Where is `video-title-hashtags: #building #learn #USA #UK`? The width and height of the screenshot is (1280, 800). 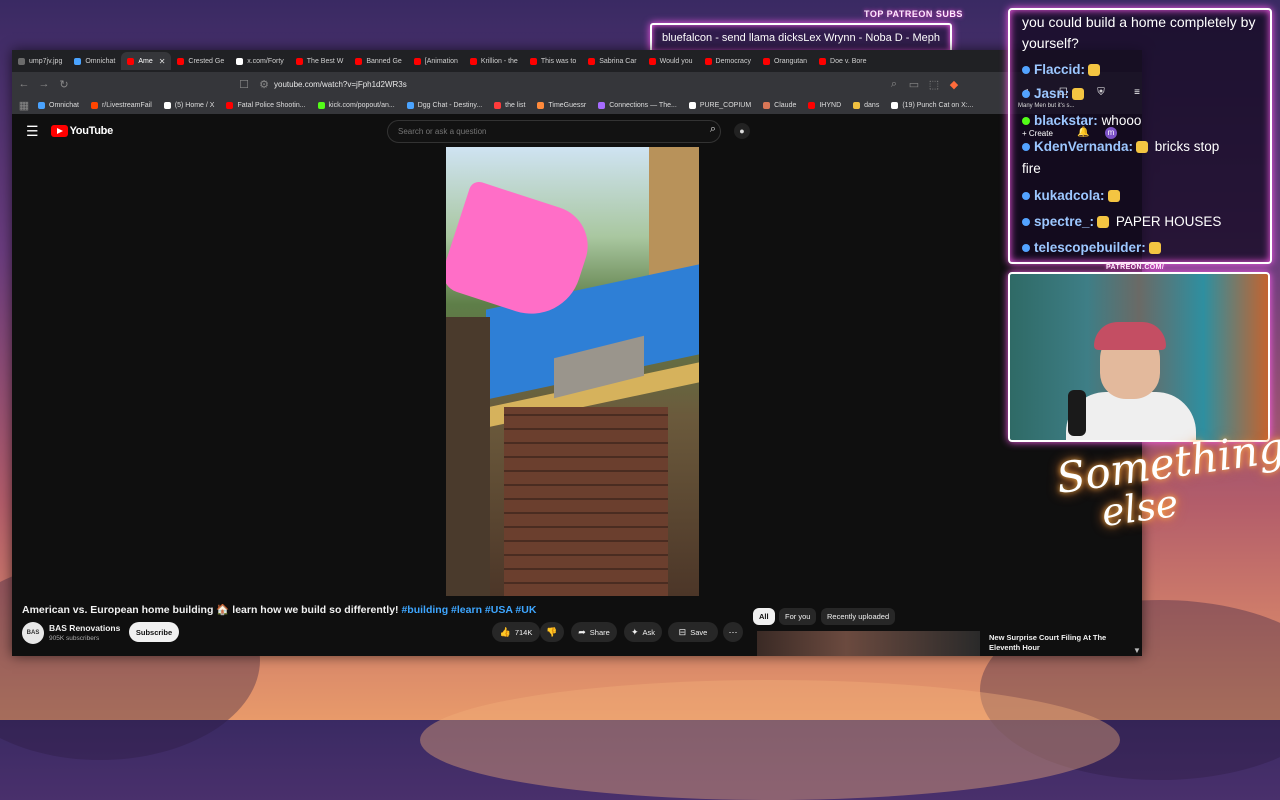 video-title-hashtags: #building #learn #USA #UK is located at coordinates (467, 610).